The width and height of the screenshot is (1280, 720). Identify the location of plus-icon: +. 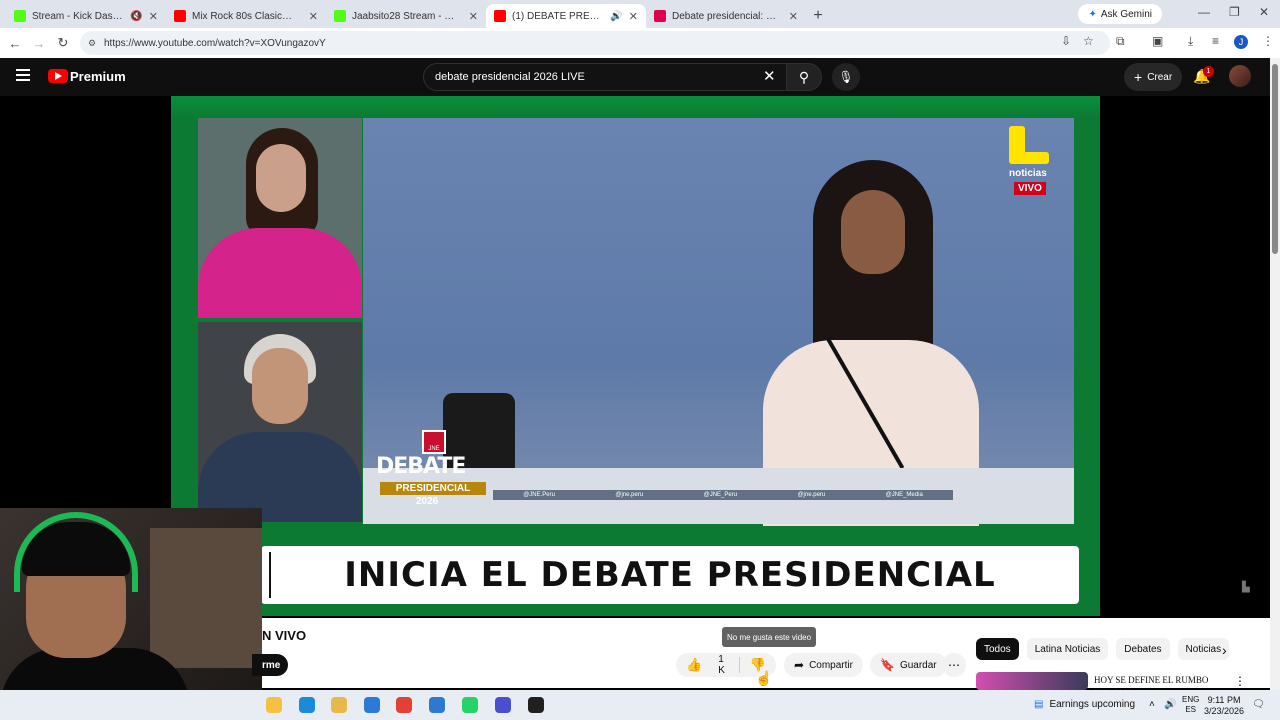
(1138, 77).